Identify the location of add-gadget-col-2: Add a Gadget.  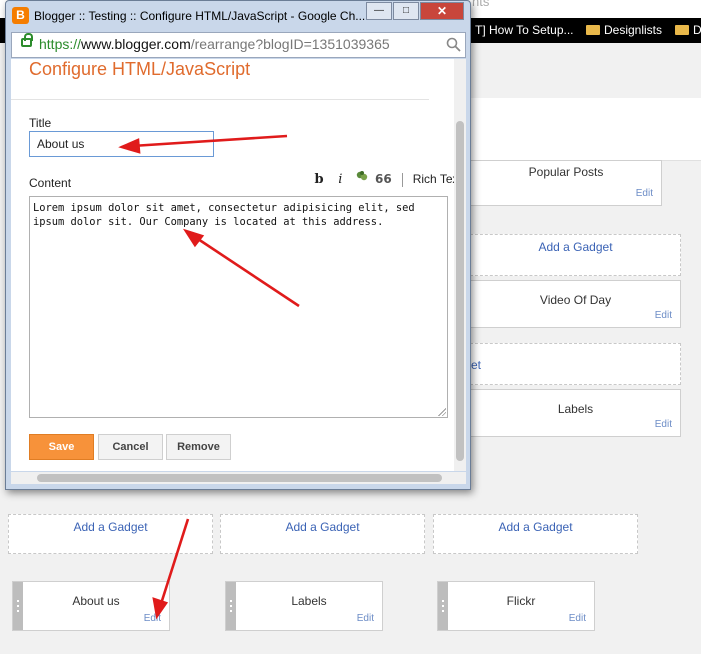
(322, 534).